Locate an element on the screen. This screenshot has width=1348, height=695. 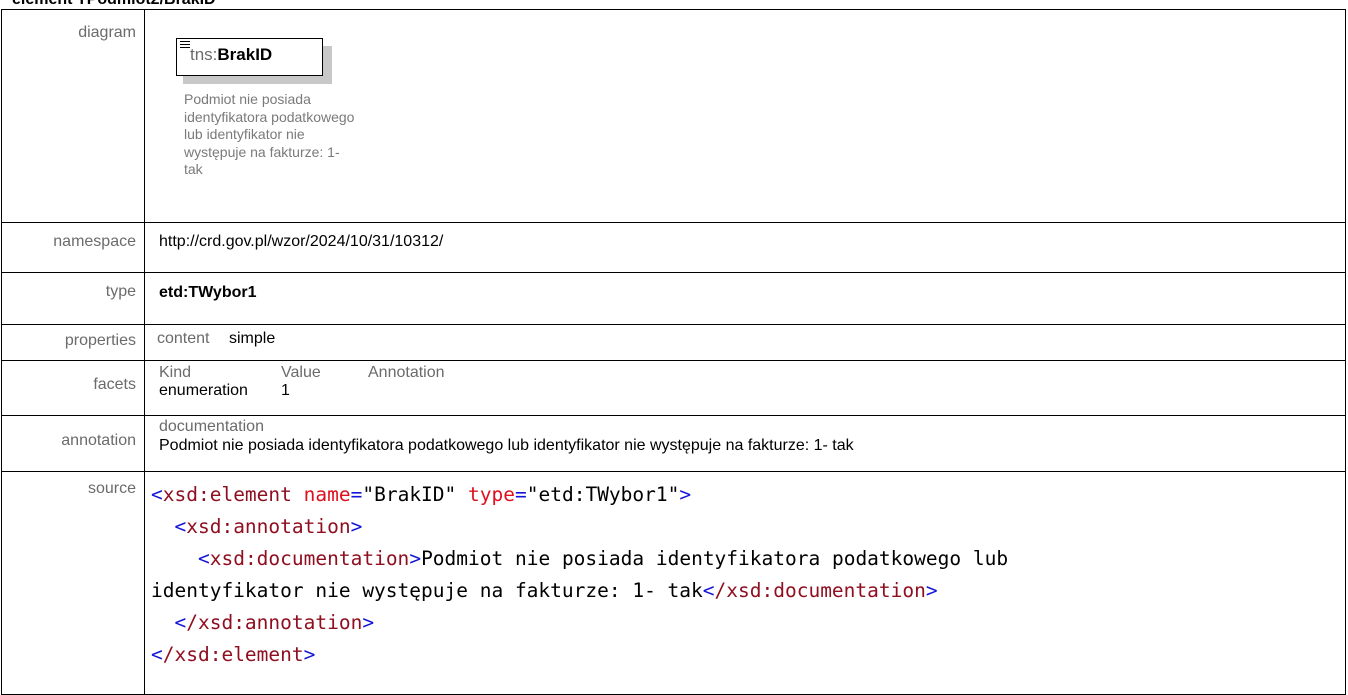
annotation-doc-label: documentation is located at coordinates (211, 426).